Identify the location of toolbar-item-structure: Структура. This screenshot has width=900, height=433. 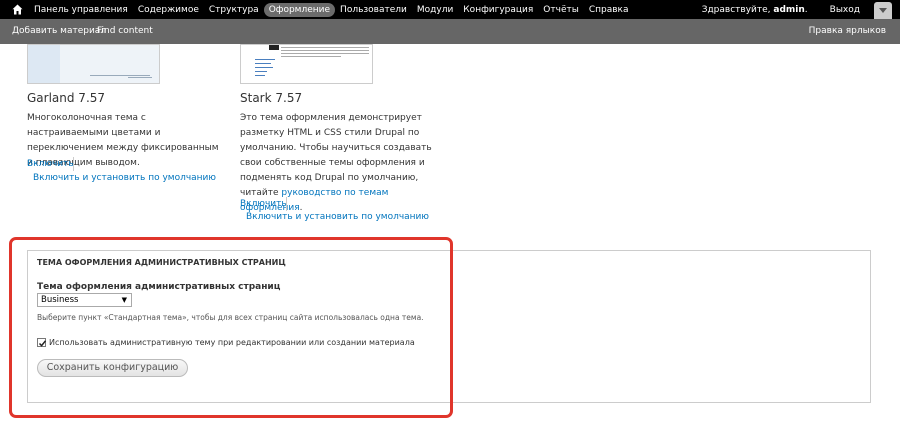
(234, 10).